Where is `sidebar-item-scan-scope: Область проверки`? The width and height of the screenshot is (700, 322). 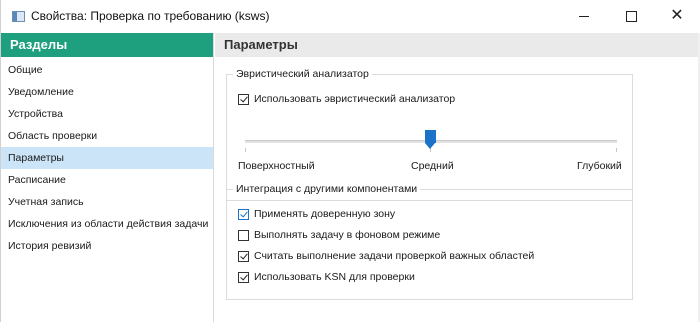 sidebar-item-scan-scope: Область проверки is located at coordinates (107, 136).